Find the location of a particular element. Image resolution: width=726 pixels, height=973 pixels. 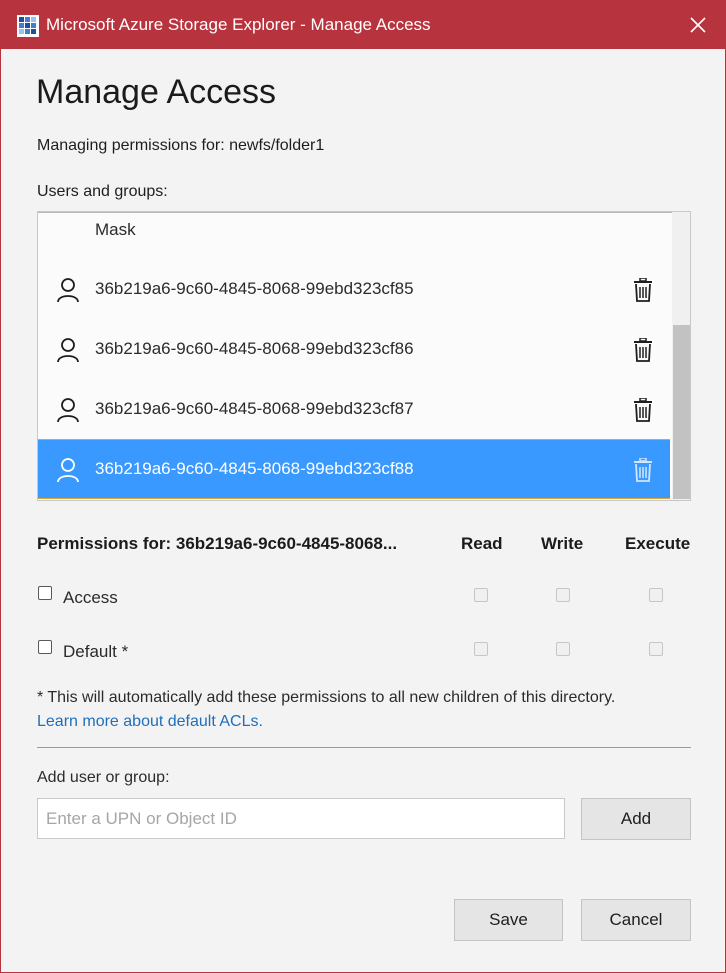

list-item-user: 36b219a6-9c60-4845-8068-99ebd323cf87 is located at coordinates (354, 410).